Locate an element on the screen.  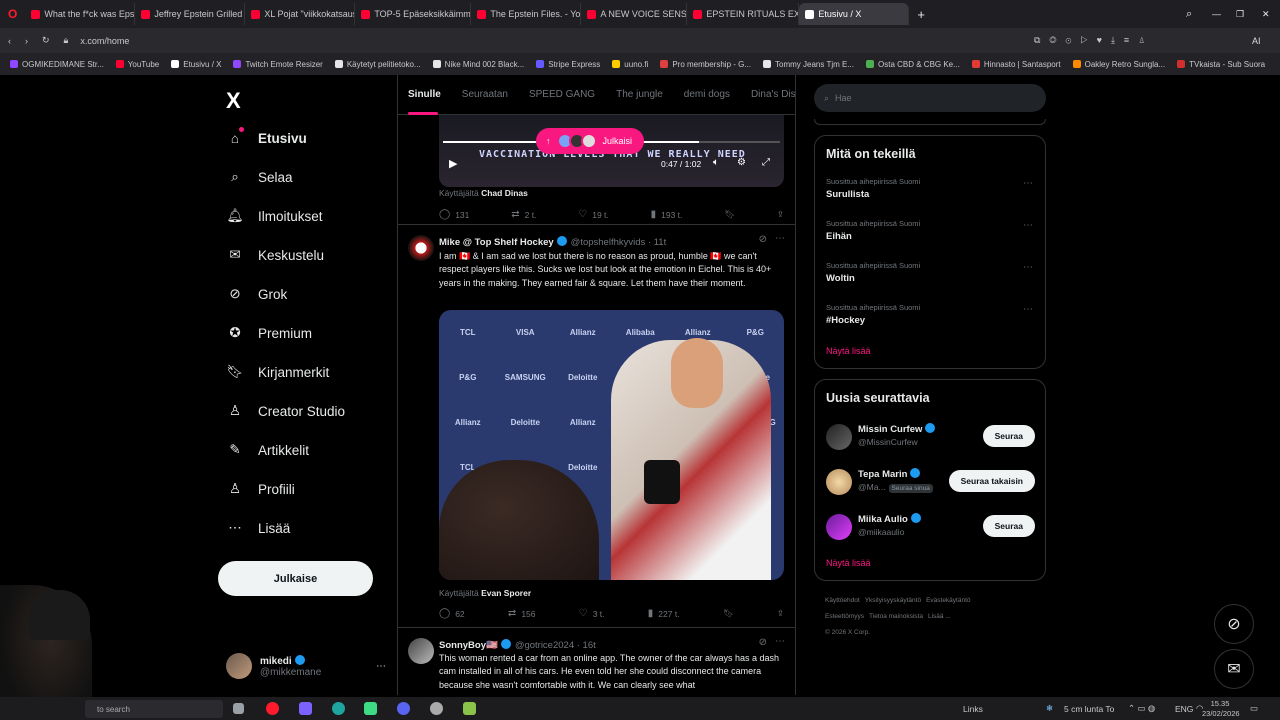
tab-speed-gang: SPEED GANG is located at coordinates (567, 95).